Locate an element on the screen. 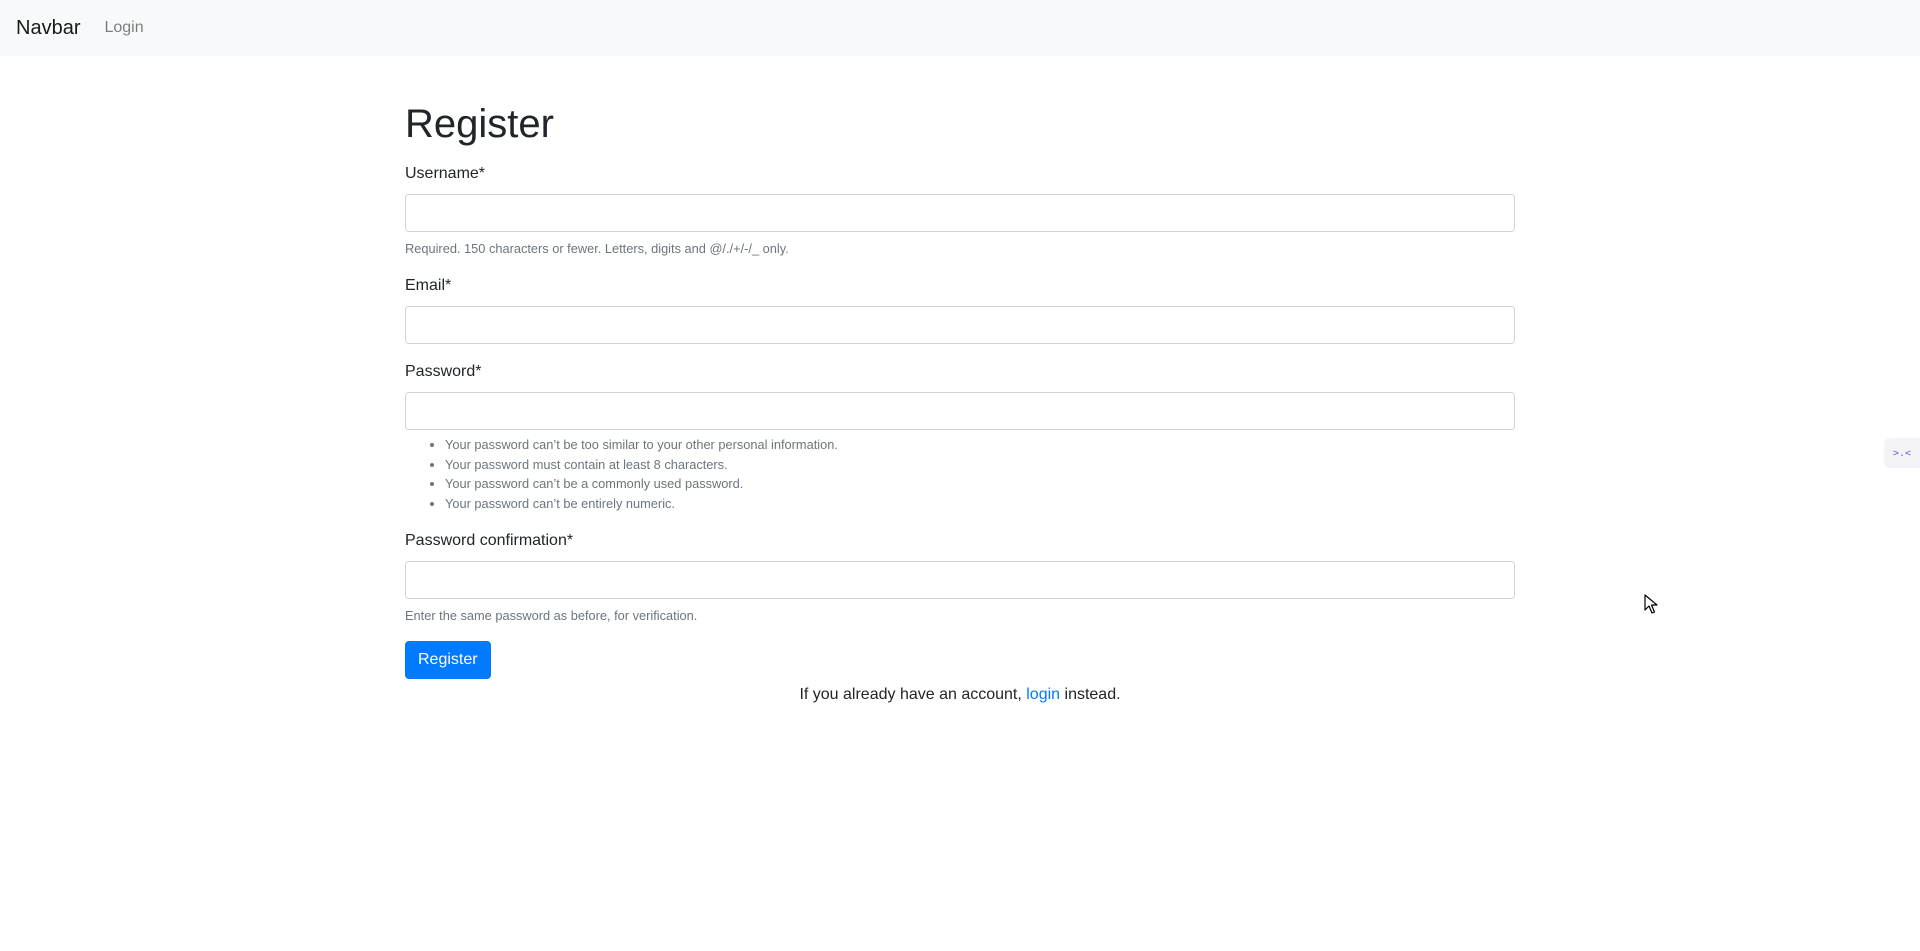 The image size is (1920, 951). register-button: Register is located at coordinates (448, 660).